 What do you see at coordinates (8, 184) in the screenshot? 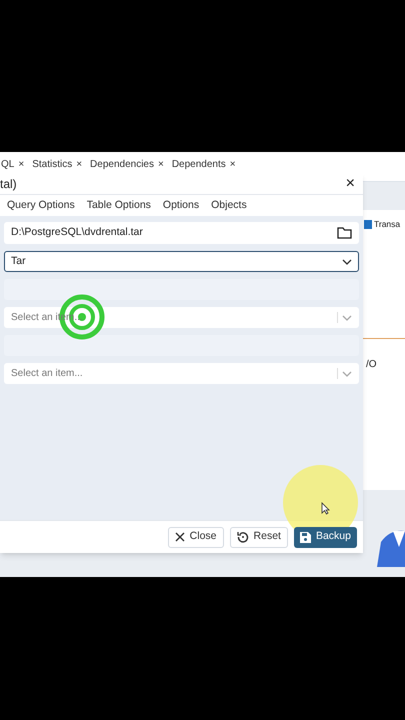
I see `dialog-title: tal)` at bounding box center [8, 184].